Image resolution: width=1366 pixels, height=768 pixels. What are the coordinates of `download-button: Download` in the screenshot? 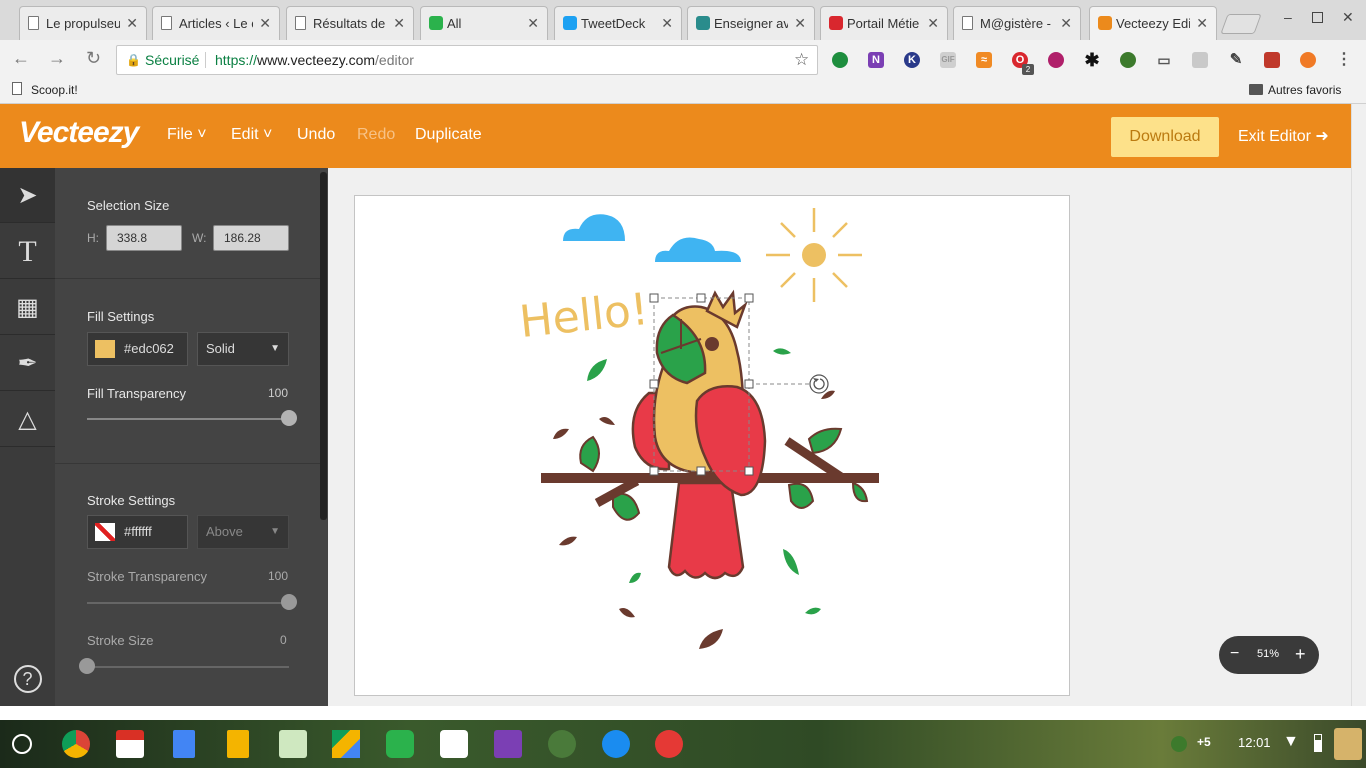 It's located at (1165, 137).